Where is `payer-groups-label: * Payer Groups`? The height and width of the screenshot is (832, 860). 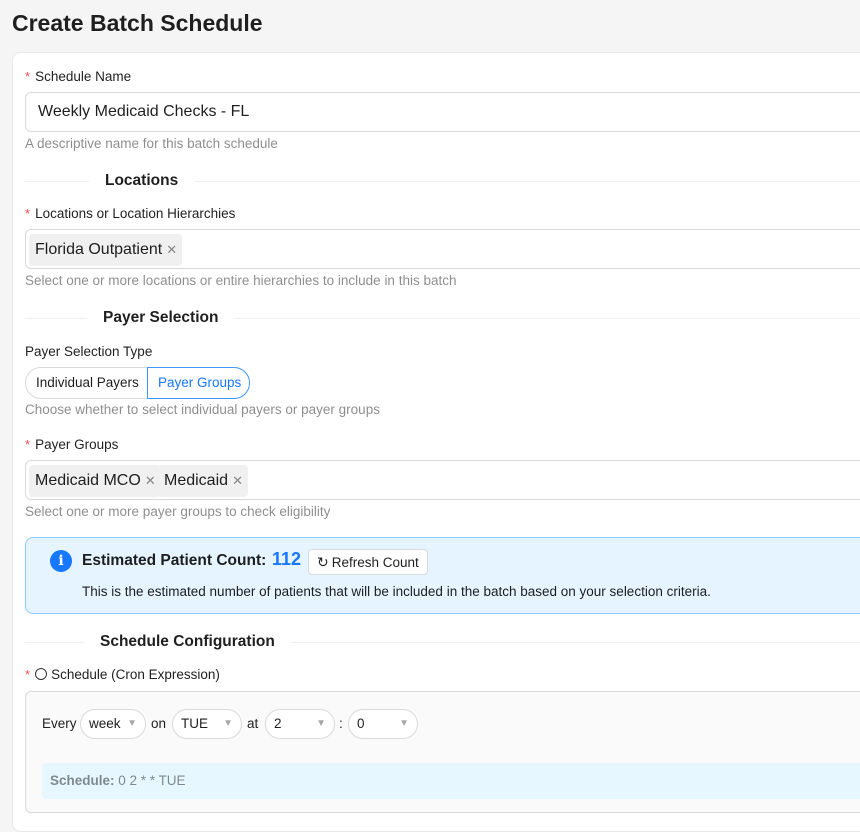 payer-groups-label: * Payer Groups is located at coordinates (72, 444).